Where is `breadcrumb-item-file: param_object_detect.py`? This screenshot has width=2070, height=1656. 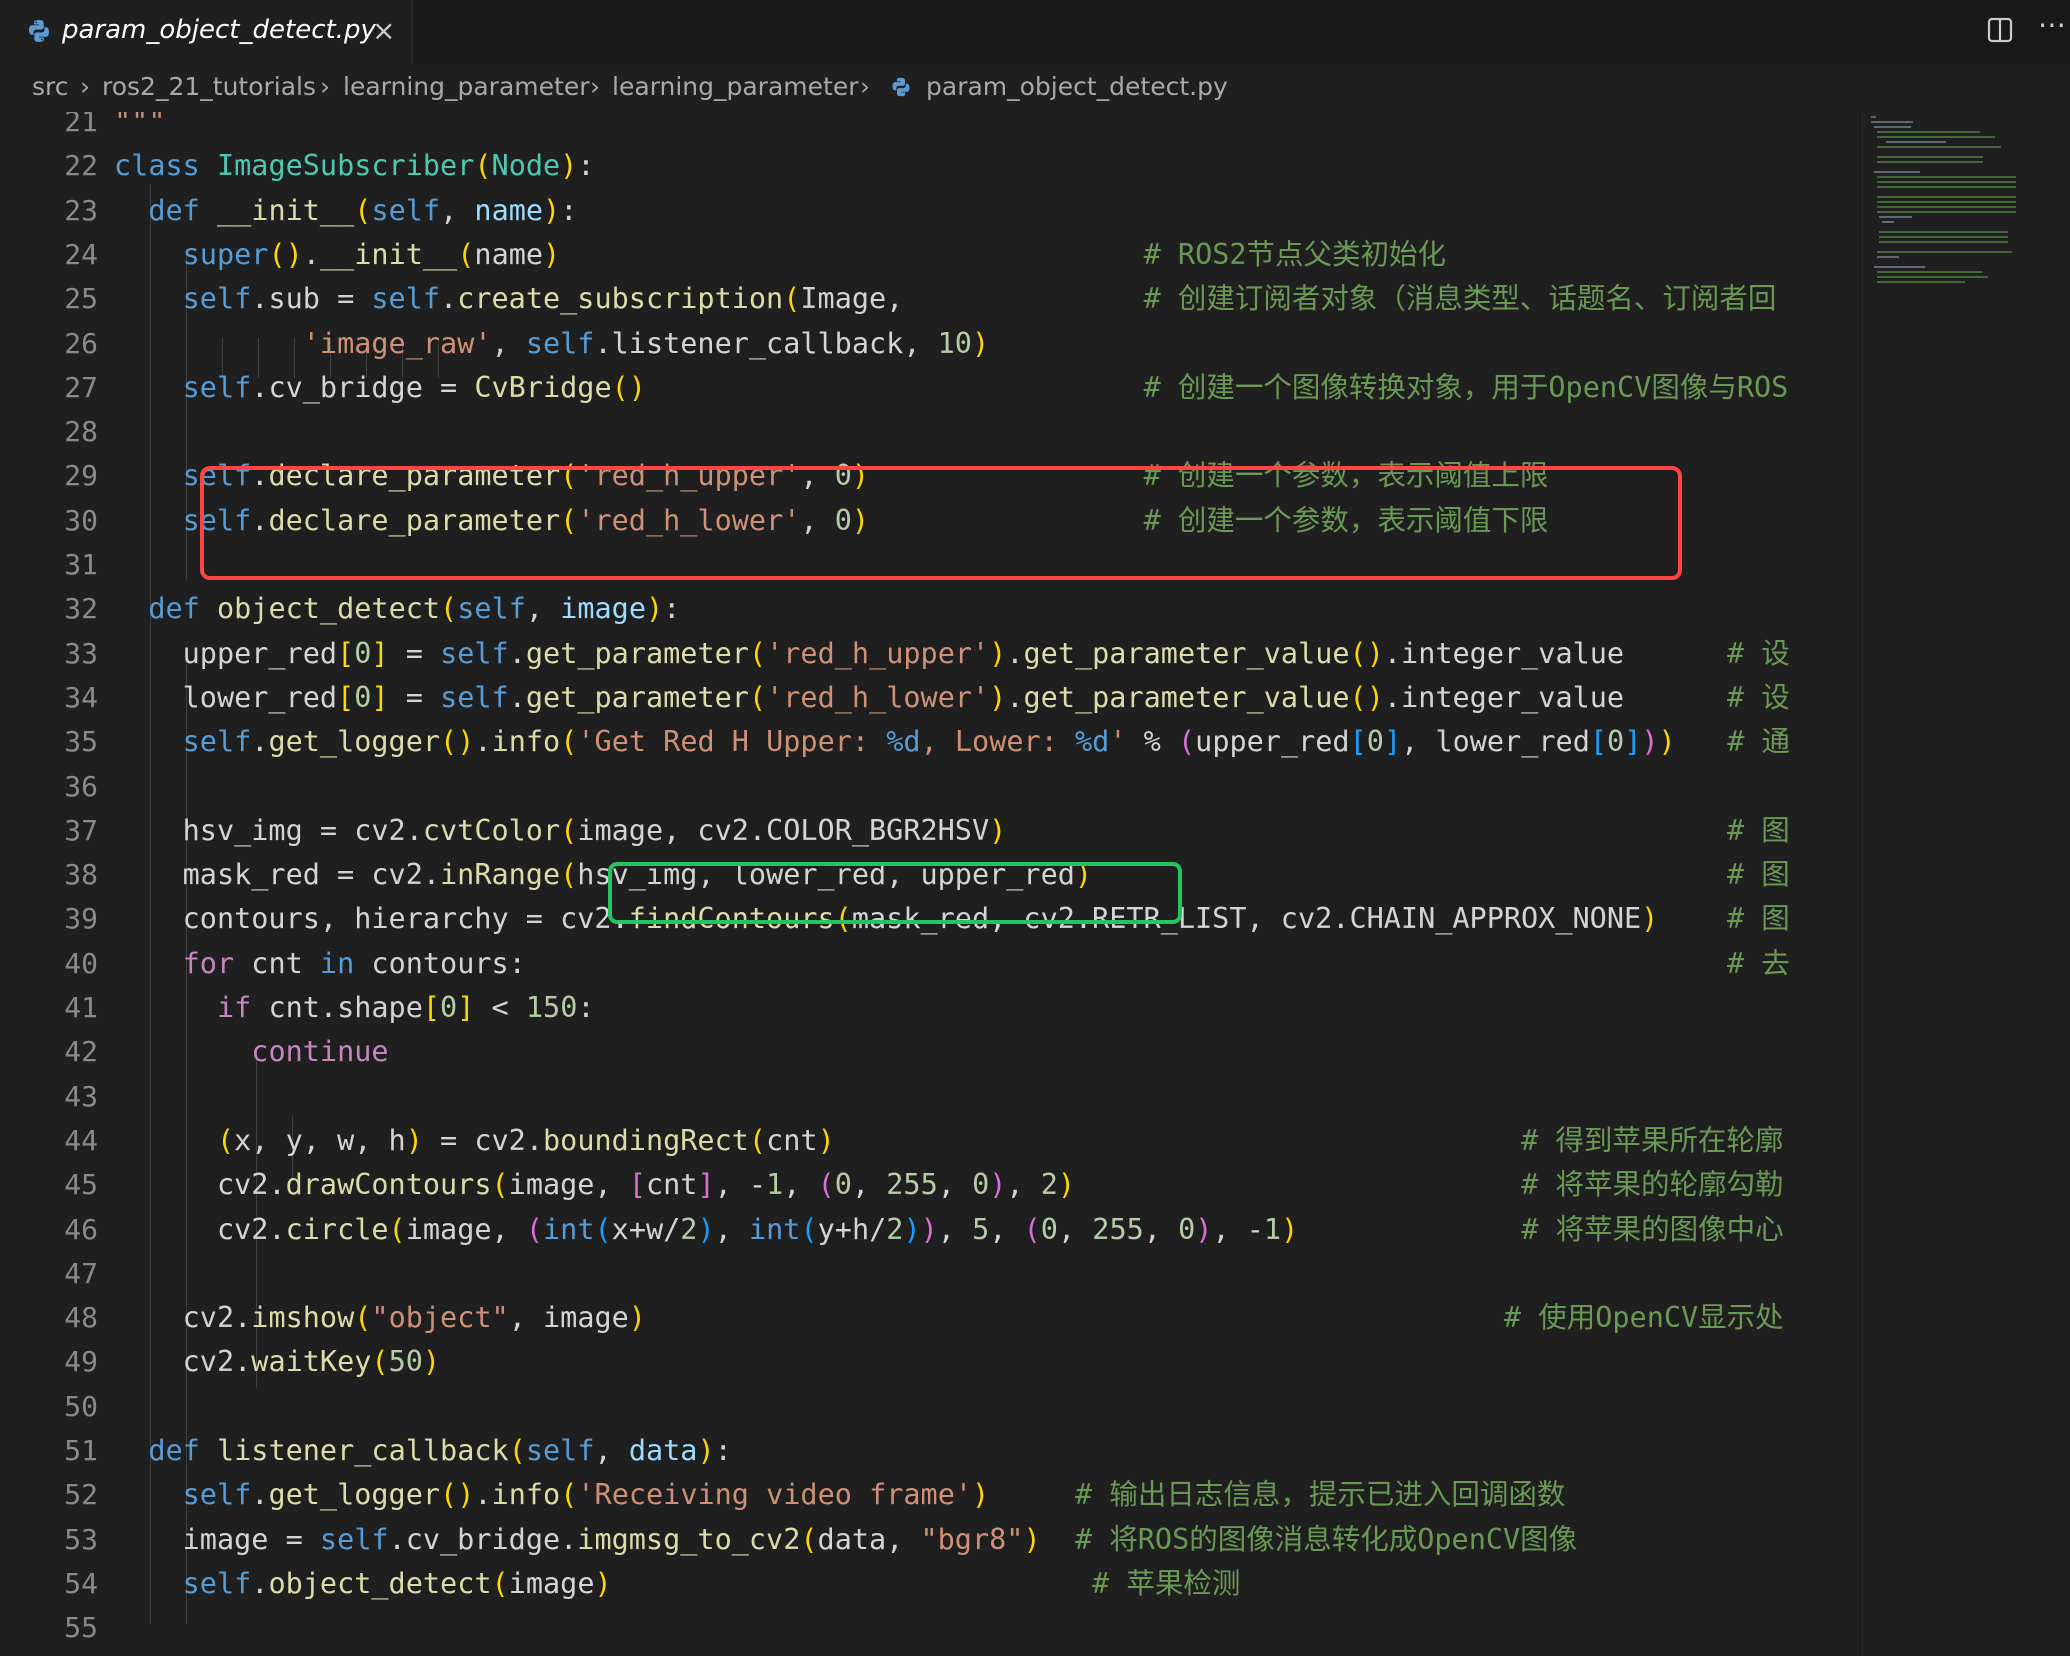
breadcrumb-item-file: param_object_detect.py is located at coordinates (1077, 86).